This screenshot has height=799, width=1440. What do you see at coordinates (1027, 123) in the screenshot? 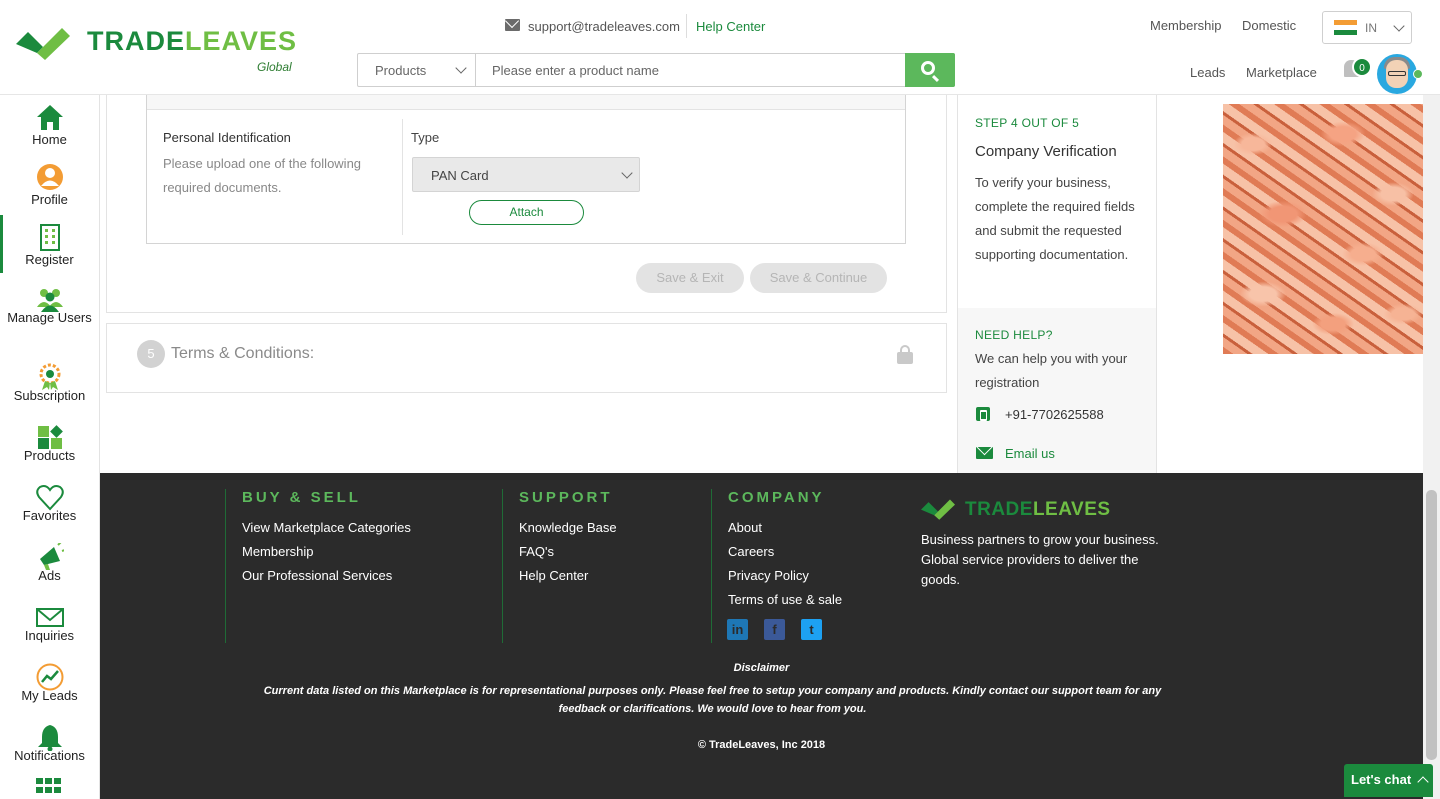
I see `step-progress-label: STEP 4 OUT OF 5` at bounding box center [1027, 123].